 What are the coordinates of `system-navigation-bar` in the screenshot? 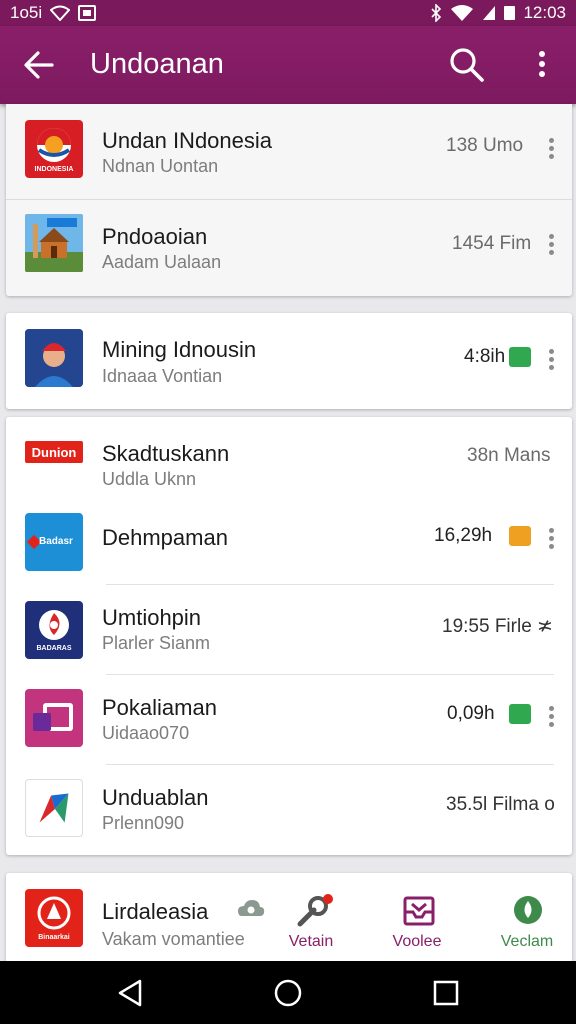 It's located at (288, 992).